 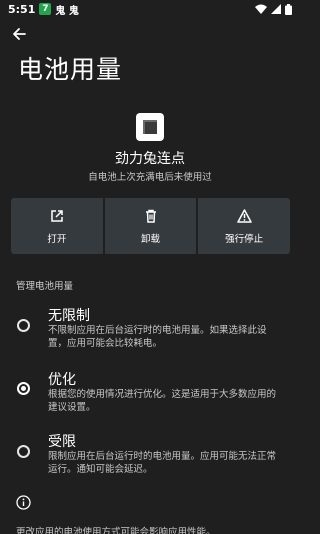 I want to click on option-title: 优化, so click(x=62, y=380).